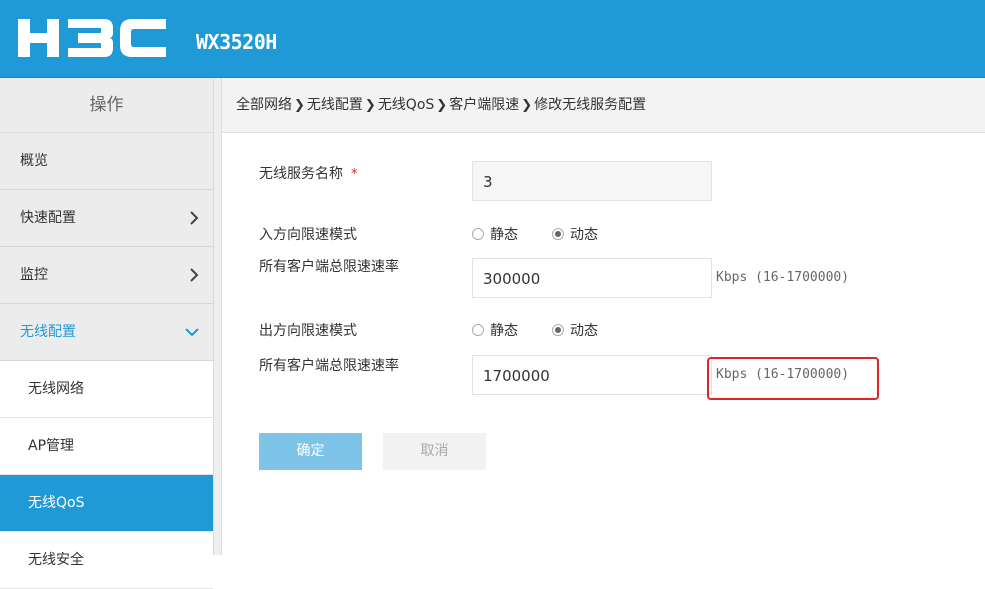  I want to click on top-header-bar: WX3520H, so click(492, 39).